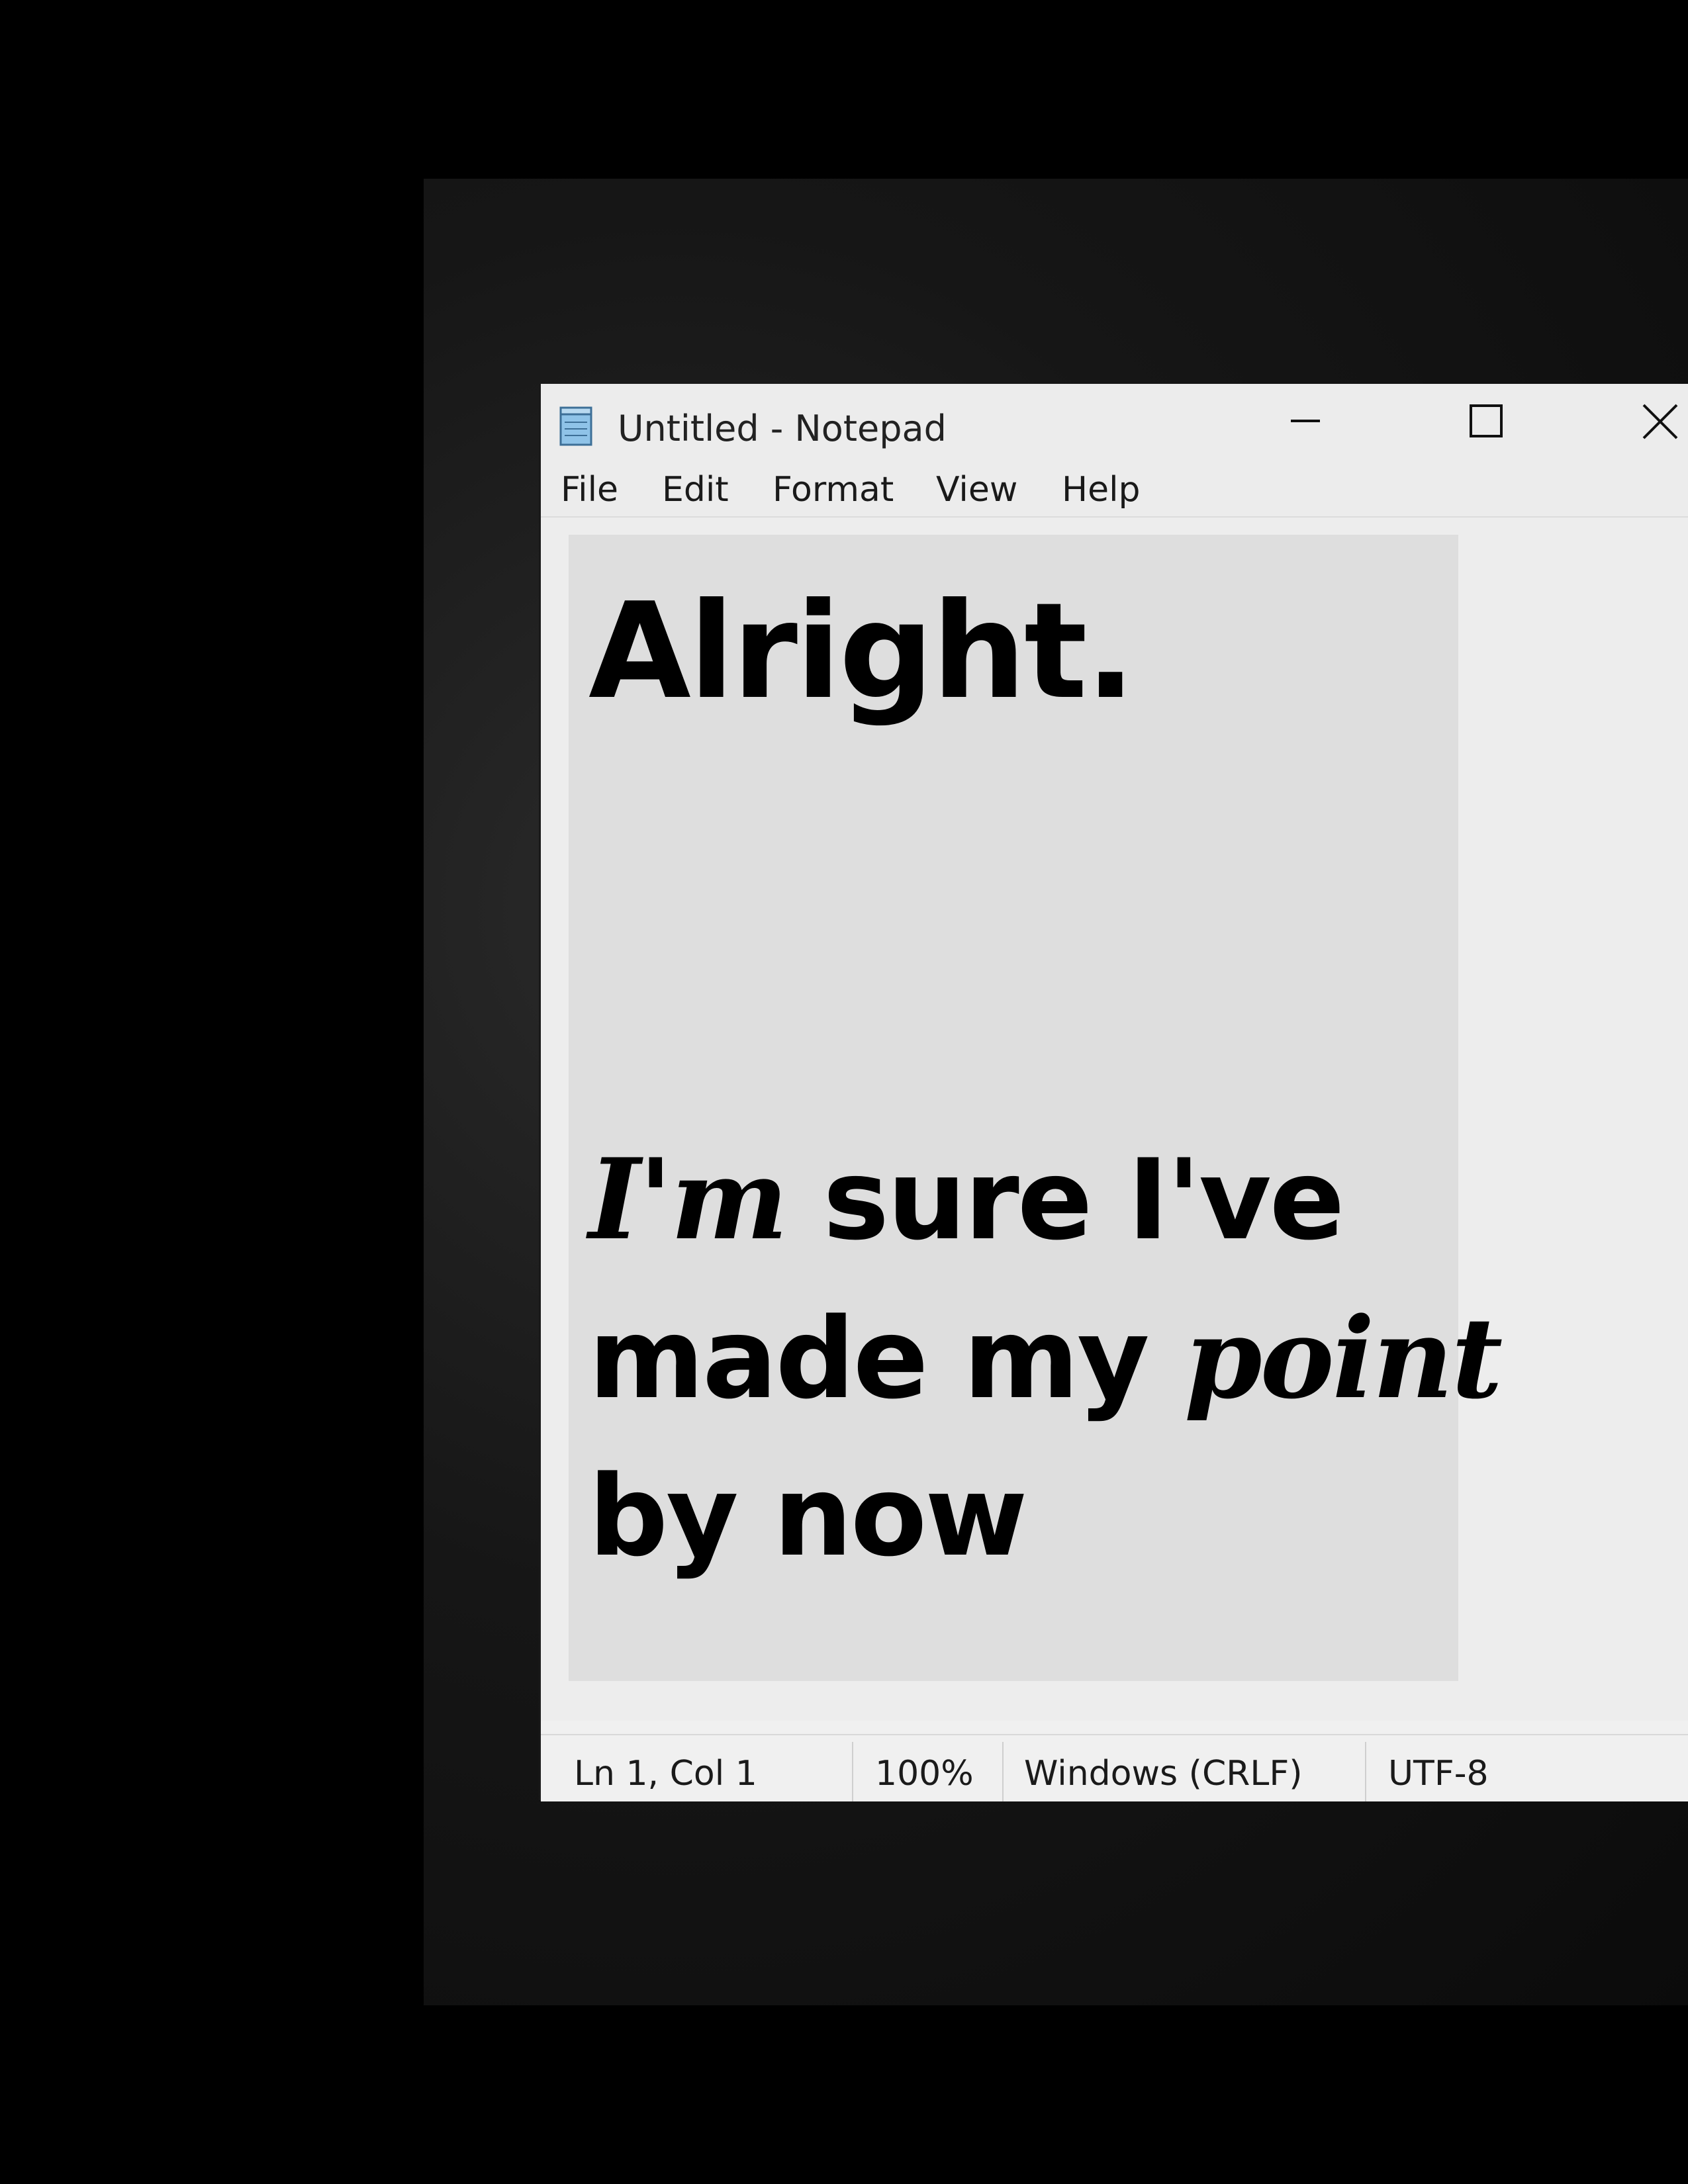  I want to click on menu-file: File, so click(589, 490).